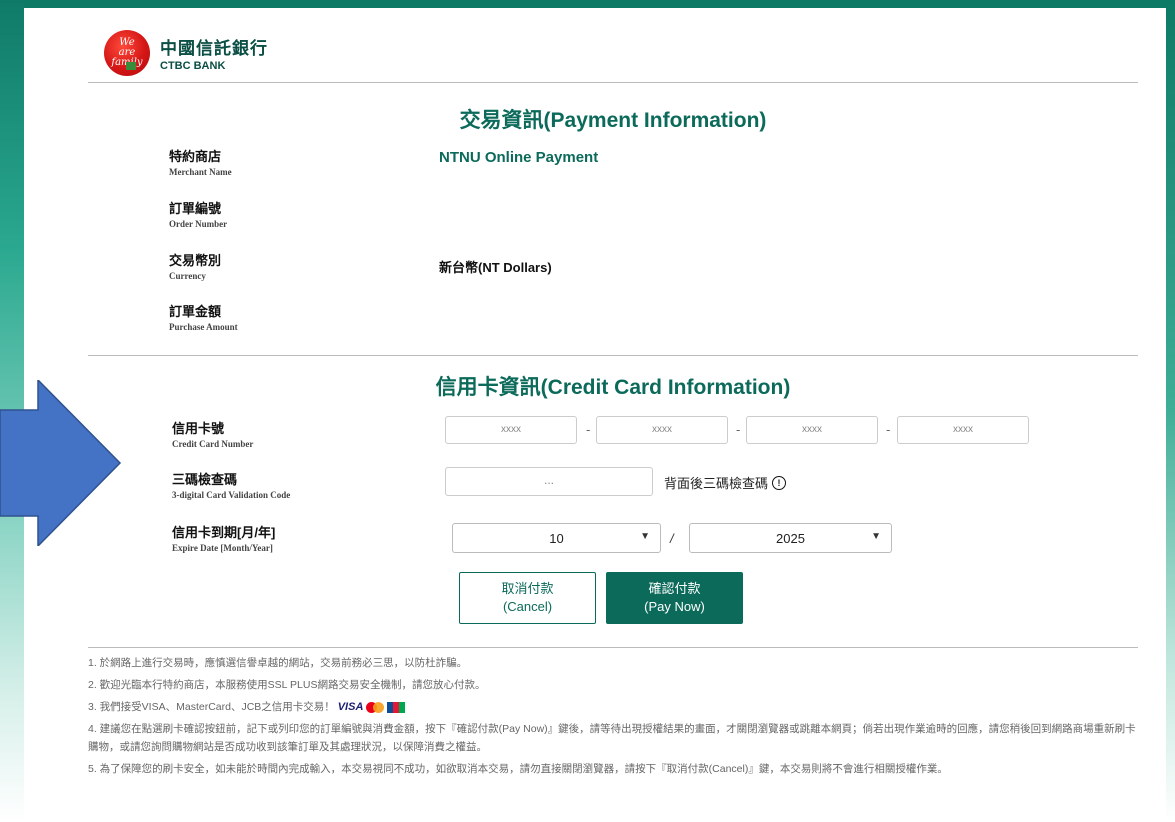 The image size is (1175, 822). Describe the element at coordinates (1170, 411) in the screenshot. I see `right-frame-stripe` at that location.